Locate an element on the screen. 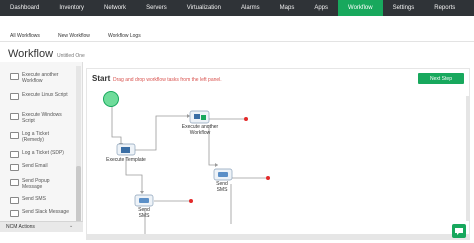  execute-another-node is located at coordinates (199, 117).